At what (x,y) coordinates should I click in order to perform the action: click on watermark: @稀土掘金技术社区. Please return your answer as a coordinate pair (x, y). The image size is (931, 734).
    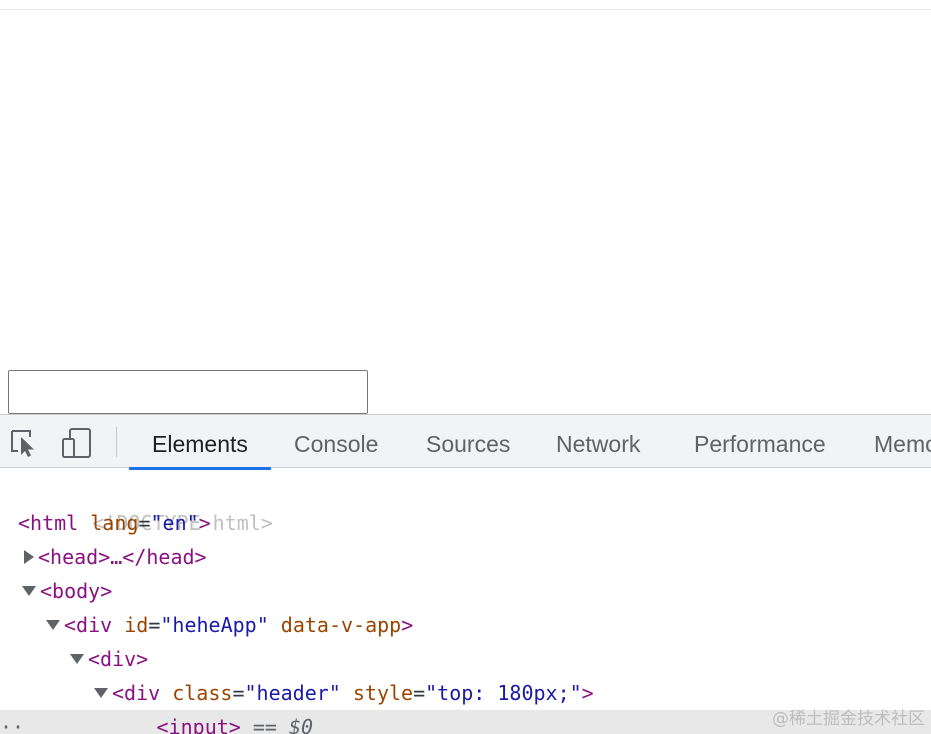
    Looking at the image, I should click on (848, 719).